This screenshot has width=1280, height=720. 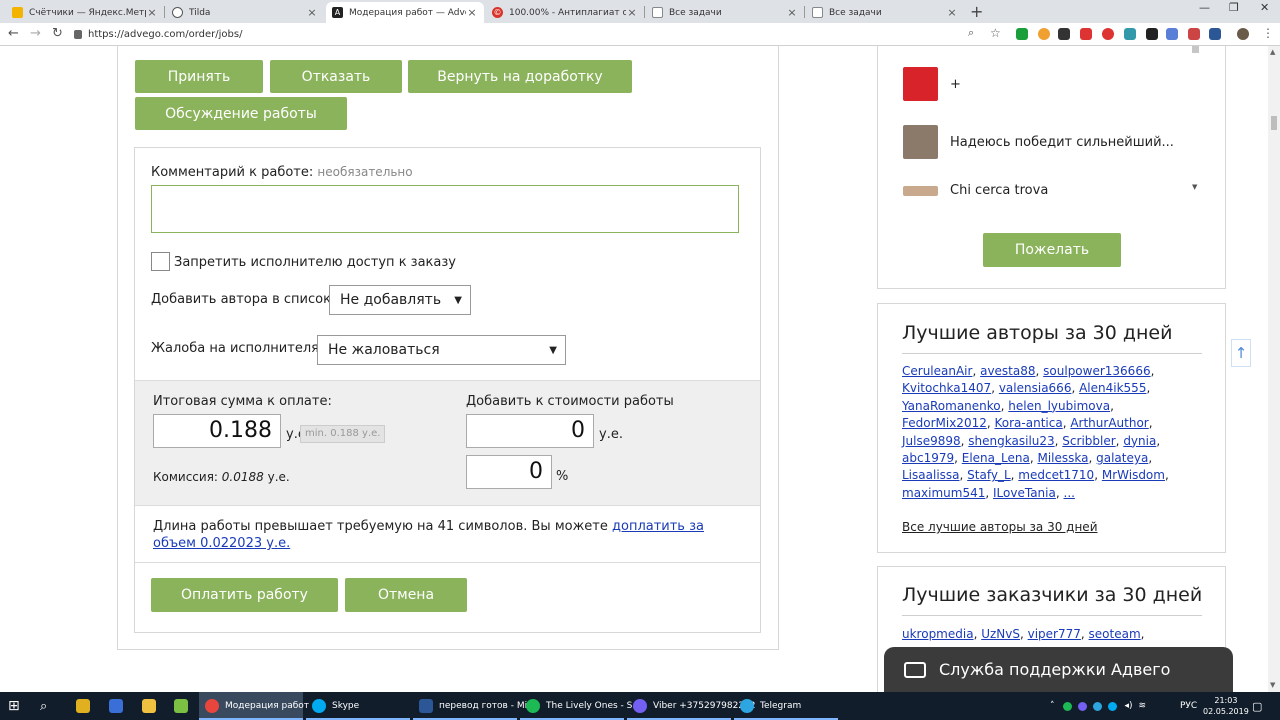 I want to click on user-link: Elena_Lena, so click(x=996, y=458).